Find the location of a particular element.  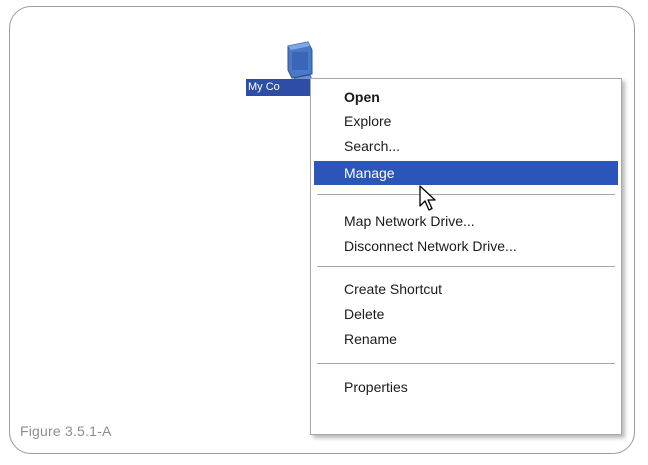

desktop-icon-label: My Co is located at coordinates (278, 87).